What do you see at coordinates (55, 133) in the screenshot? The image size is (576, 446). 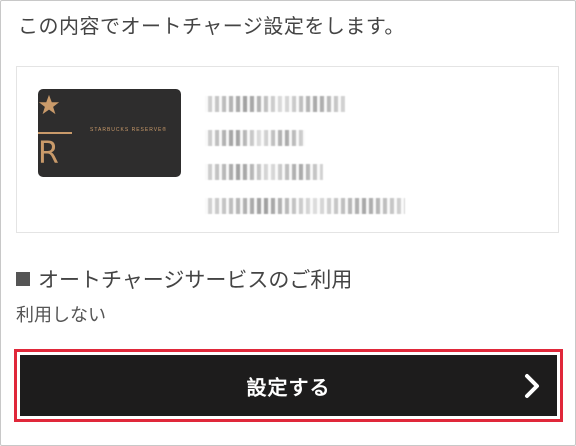 I see `card-accent-line` at bounding box center [55, 133].